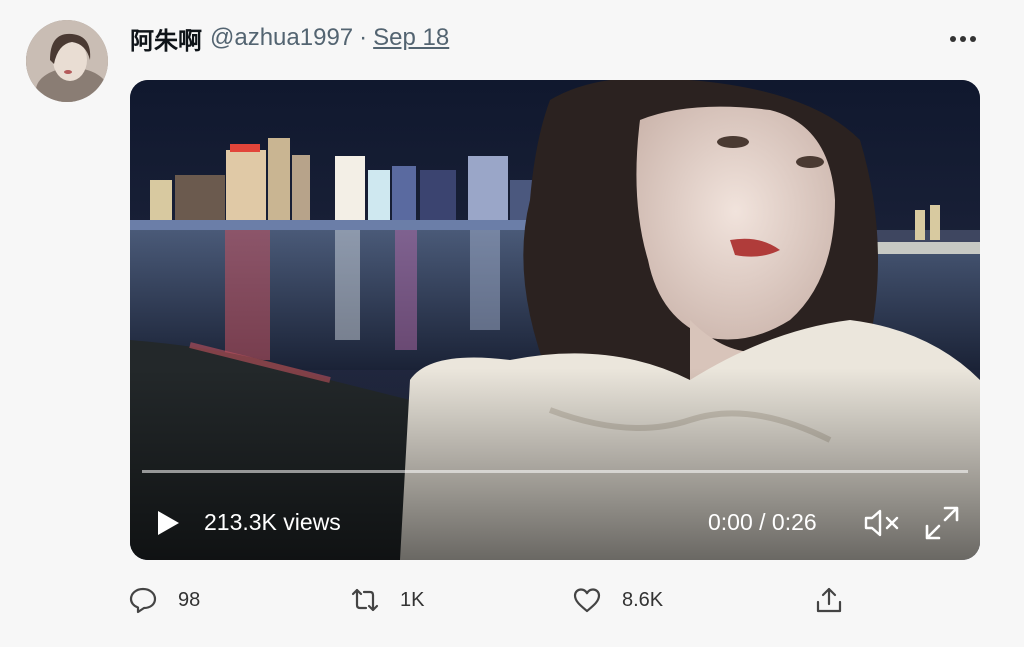 Image resolution: width=1024 pixels, height=647 pixels. What do you see at coordinates (164, 600) in the screenshot?
I see `reply-button: 98` at bounding box center [164, 600].